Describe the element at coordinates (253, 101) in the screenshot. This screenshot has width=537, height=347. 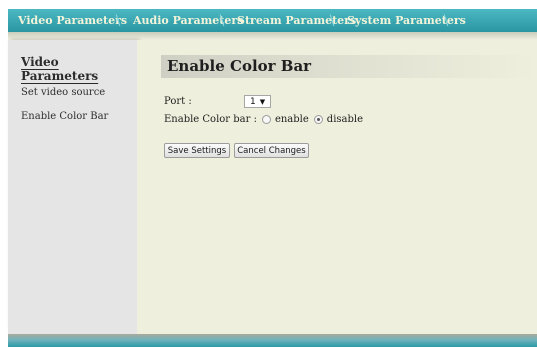
I see `port-select-value: 1` at that location.